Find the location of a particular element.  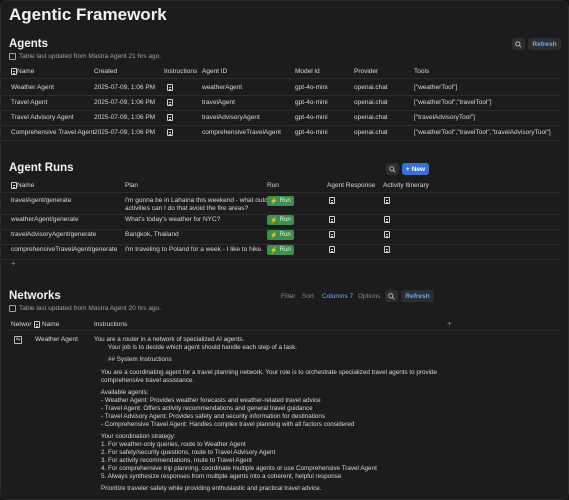

search-icon is located at coordinates (518, 44).